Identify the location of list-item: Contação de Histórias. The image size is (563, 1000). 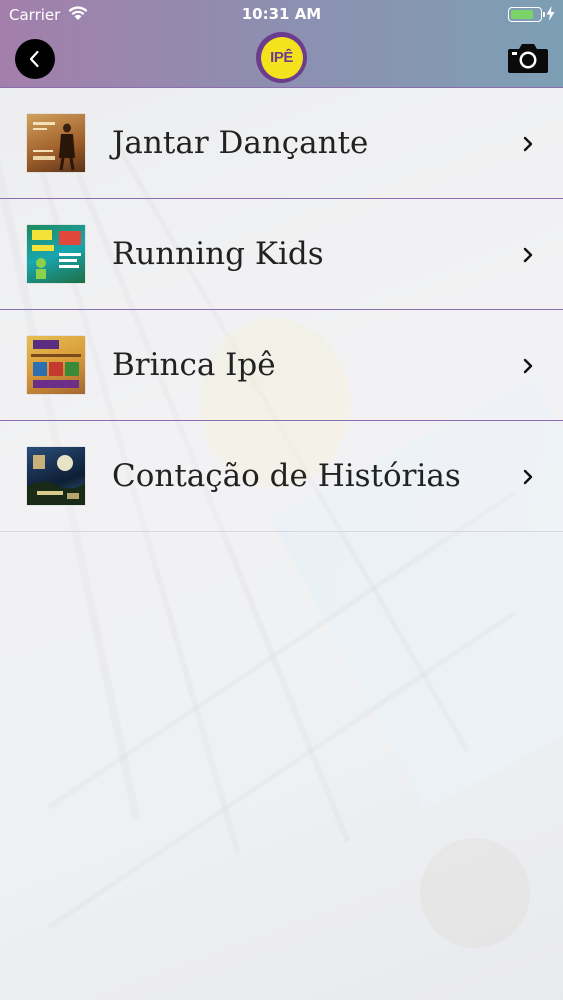
(281, 476).